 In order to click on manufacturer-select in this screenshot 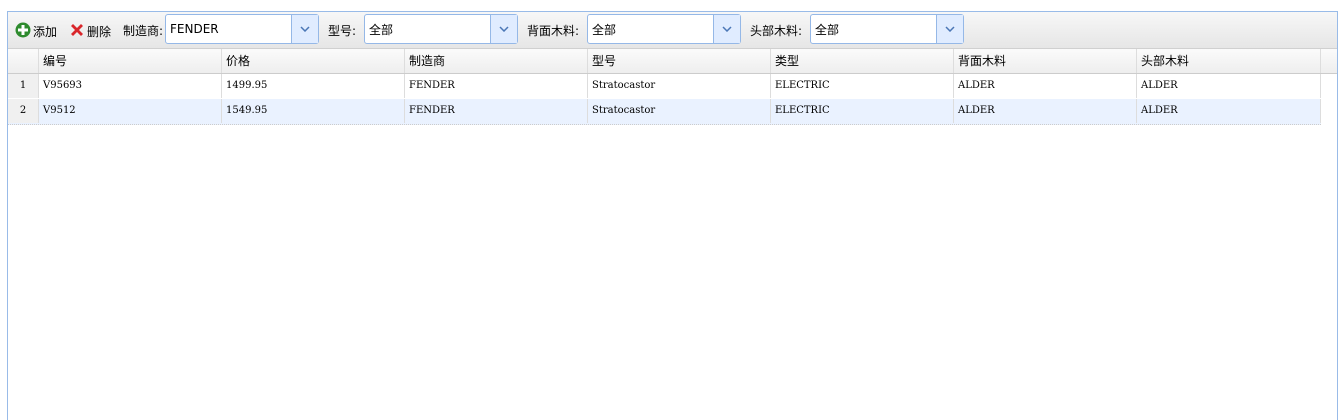, I will do `click(242, 29)`.